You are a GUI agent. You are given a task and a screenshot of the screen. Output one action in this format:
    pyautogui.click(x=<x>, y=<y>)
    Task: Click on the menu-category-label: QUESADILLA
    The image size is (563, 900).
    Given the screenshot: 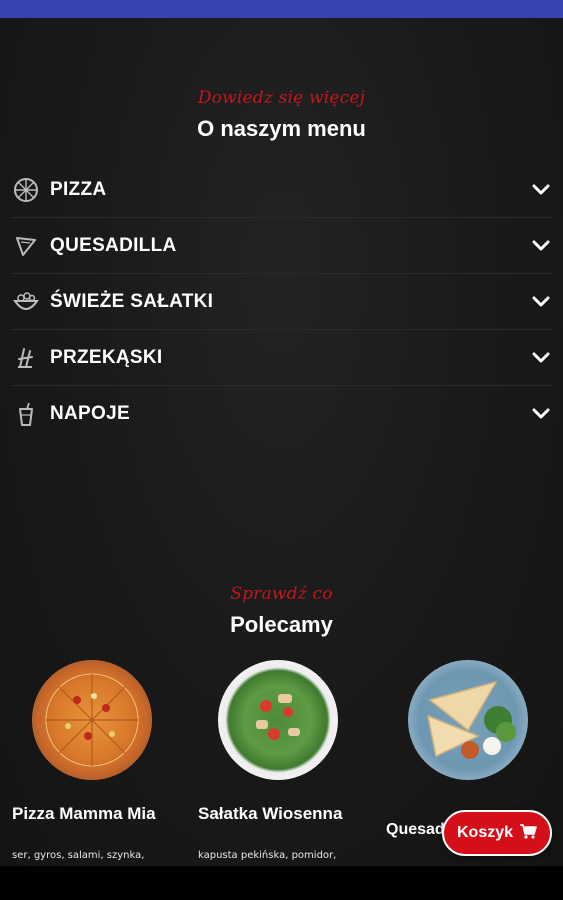 What is the action you would take?
    pyautogui.click(x=113, y=245)
    